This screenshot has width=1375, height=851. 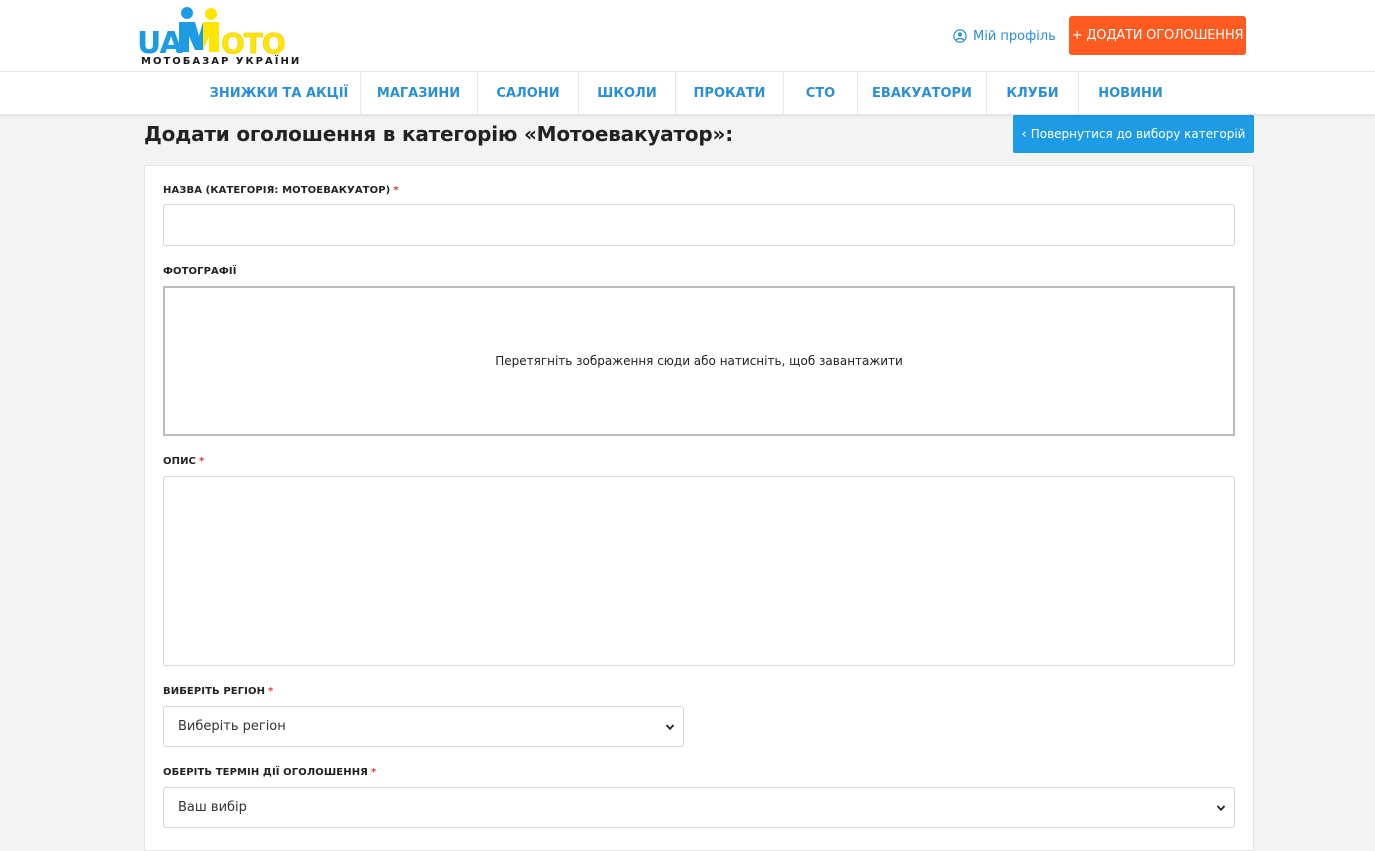 What do you see at coordinates (699, 807) in the screenshot?
I see `term-select: Ваш вибір` at bounding box center [699, 807].